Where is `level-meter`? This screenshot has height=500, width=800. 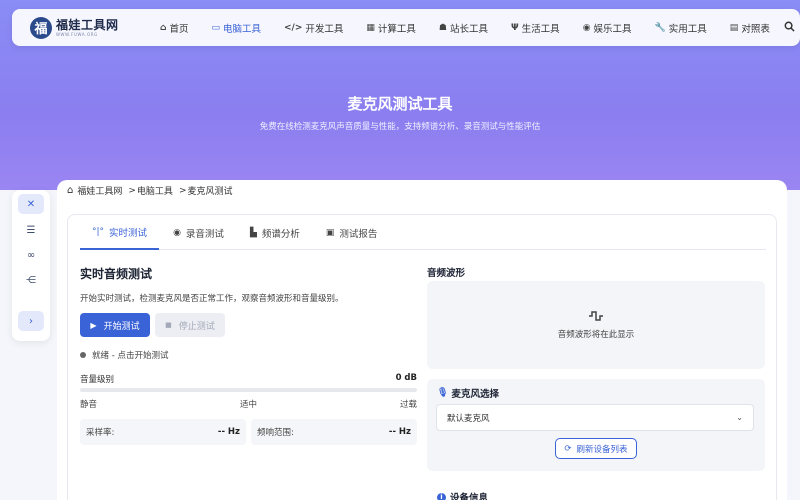
level-meter is located at coordinates (248, 390).